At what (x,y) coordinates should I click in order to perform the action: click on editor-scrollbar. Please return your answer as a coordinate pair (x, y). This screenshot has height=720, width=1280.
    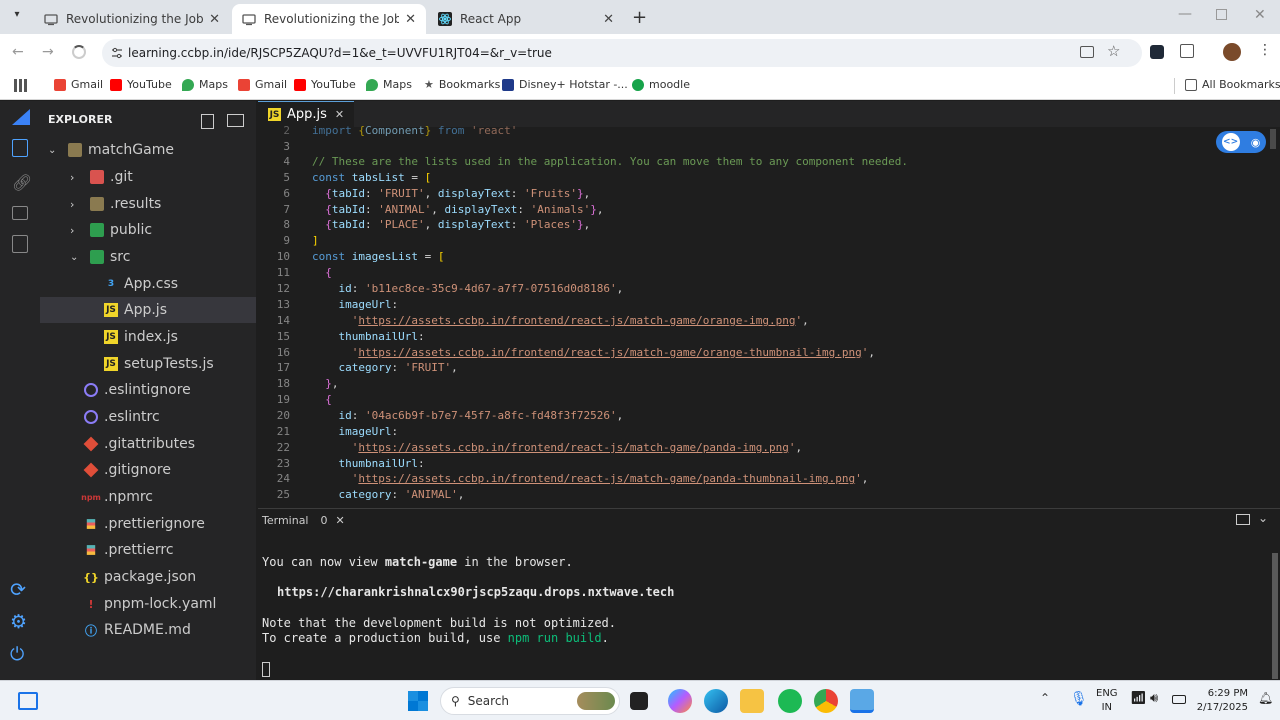
    Looking at the image, I should click on (1273, 139).